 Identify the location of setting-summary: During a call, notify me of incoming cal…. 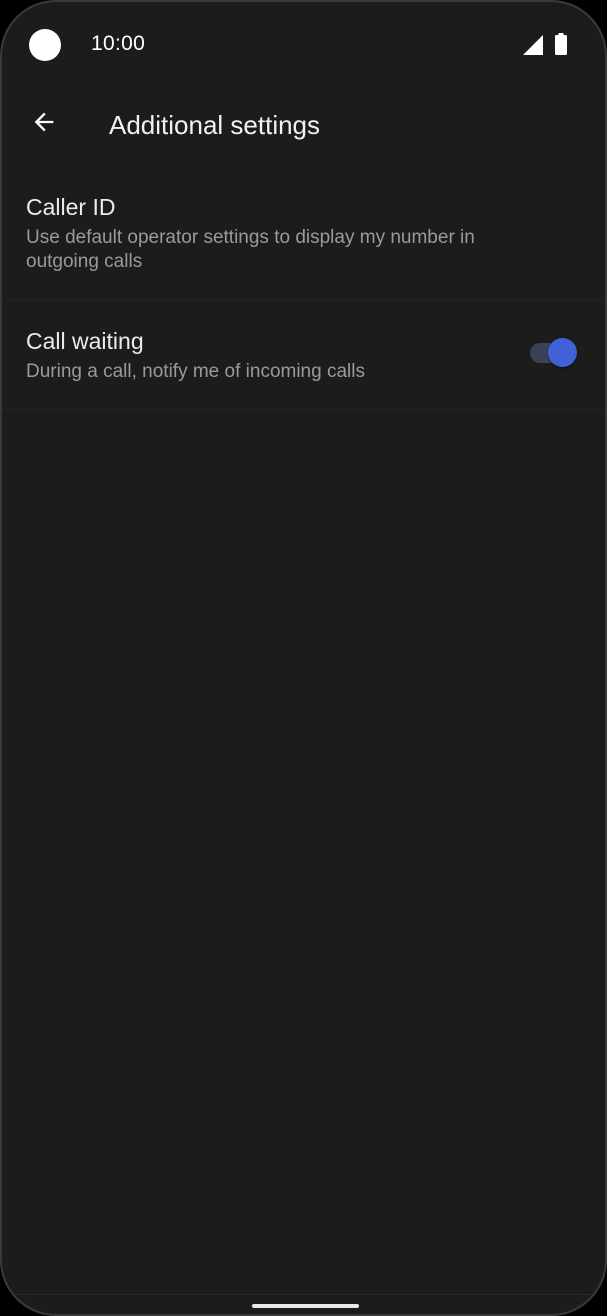
(195, 371).